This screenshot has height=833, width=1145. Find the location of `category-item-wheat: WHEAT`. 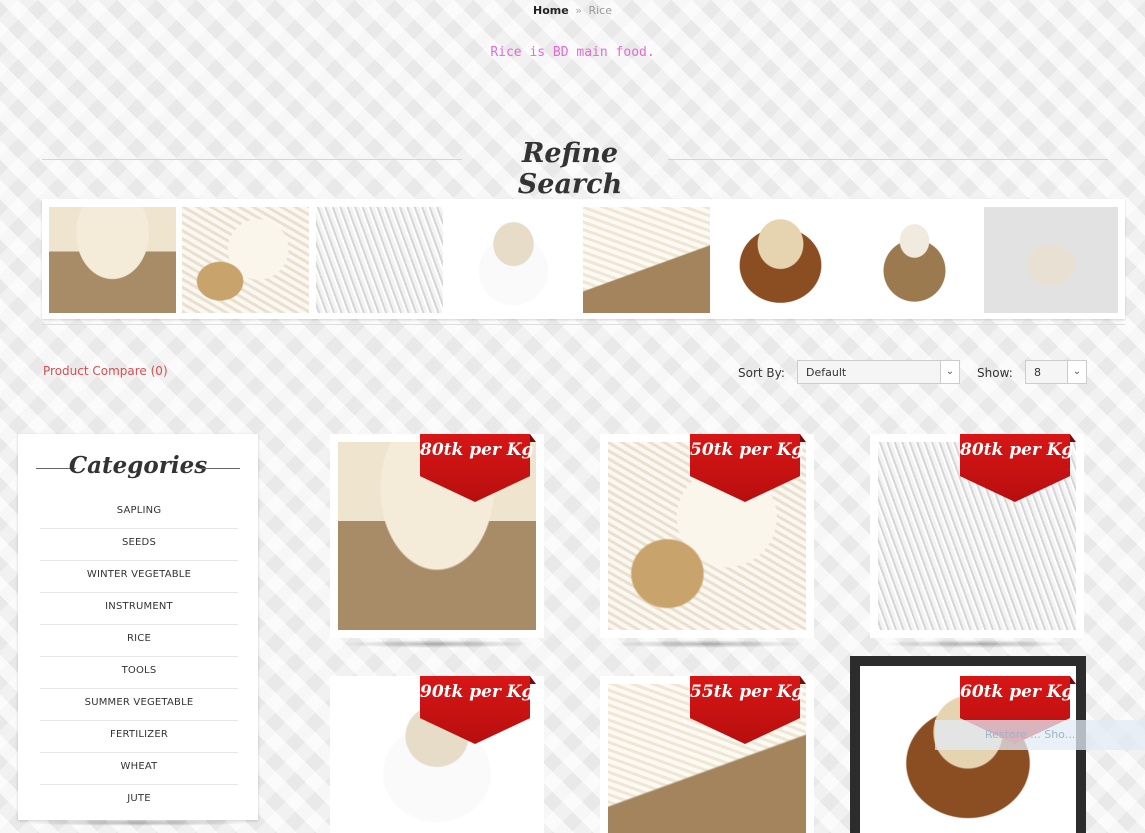

category-item-wheat: WHEAT is located at coordinates (139, 769).